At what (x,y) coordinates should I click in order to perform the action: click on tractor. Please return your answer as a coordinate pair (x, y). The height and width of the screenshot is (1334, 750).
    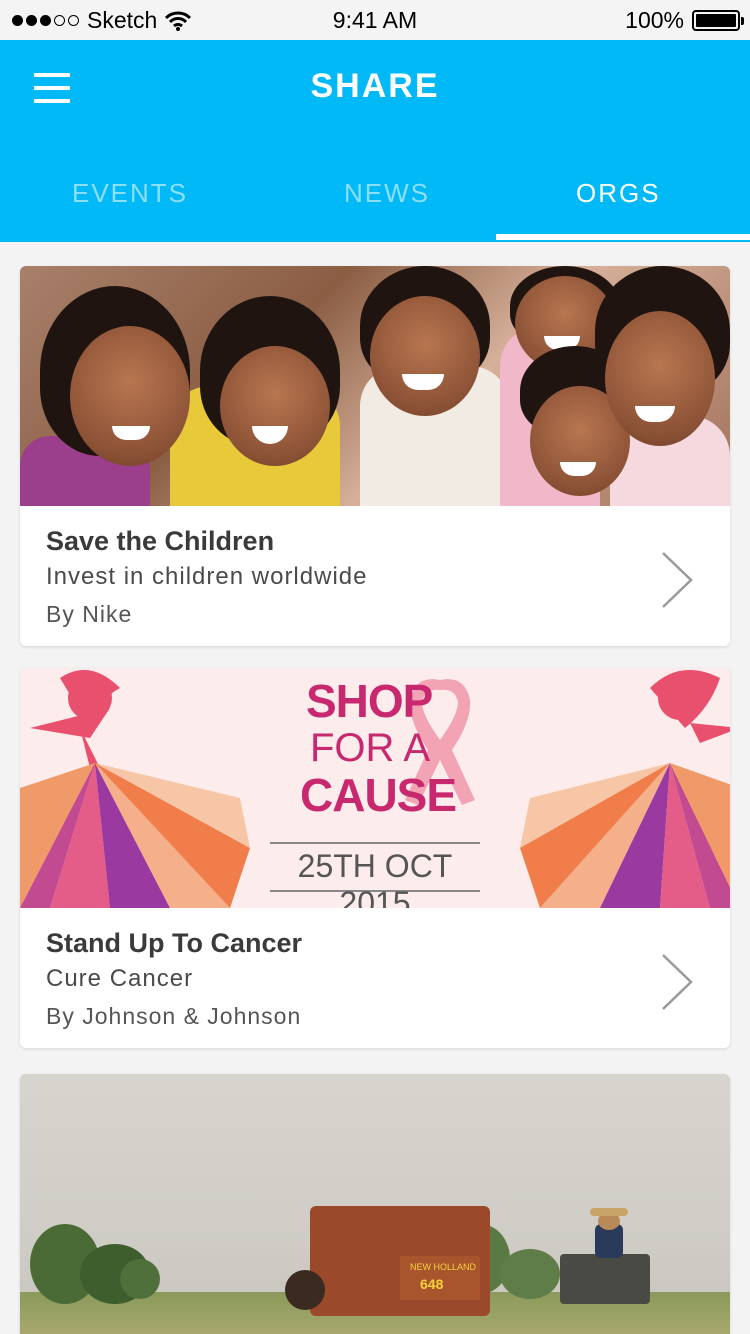
    Looking at the image, I should click on (605, 1279).